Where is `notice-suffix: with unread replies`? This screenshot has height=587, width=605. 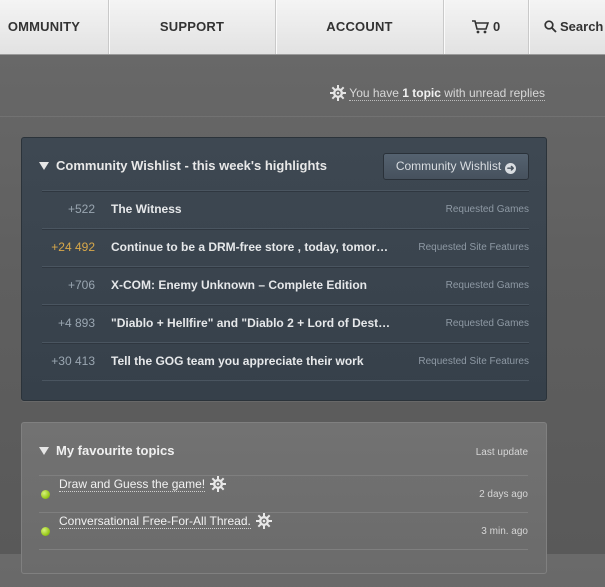
notice-suffix: with unread replies is located at coordinates (494, 92).